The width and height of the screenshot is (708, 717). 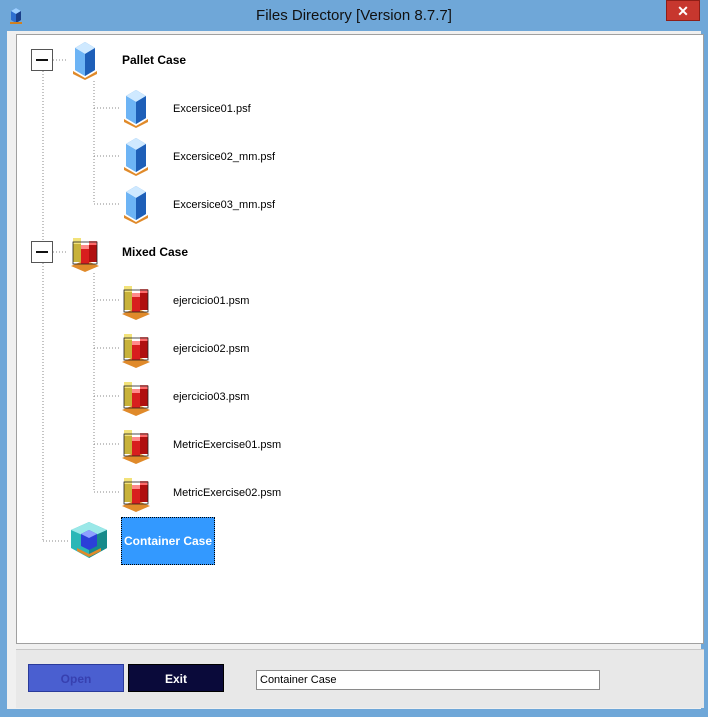 I want to click on open-button: Open, so click(x=76, y=678).